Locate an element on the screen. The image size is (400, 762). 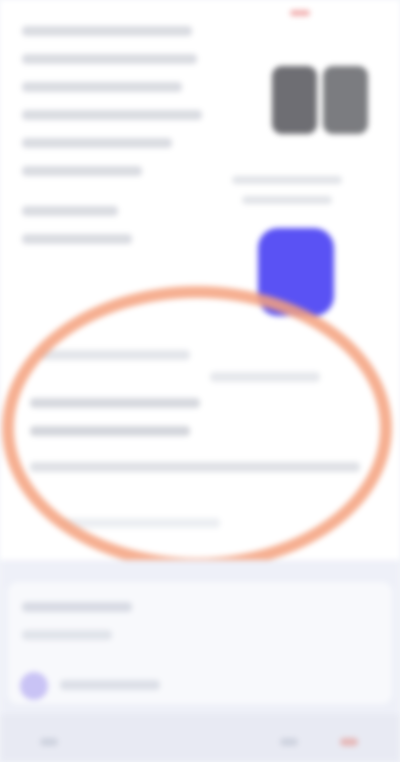
top-indicator is located at coordinates (300, 13).